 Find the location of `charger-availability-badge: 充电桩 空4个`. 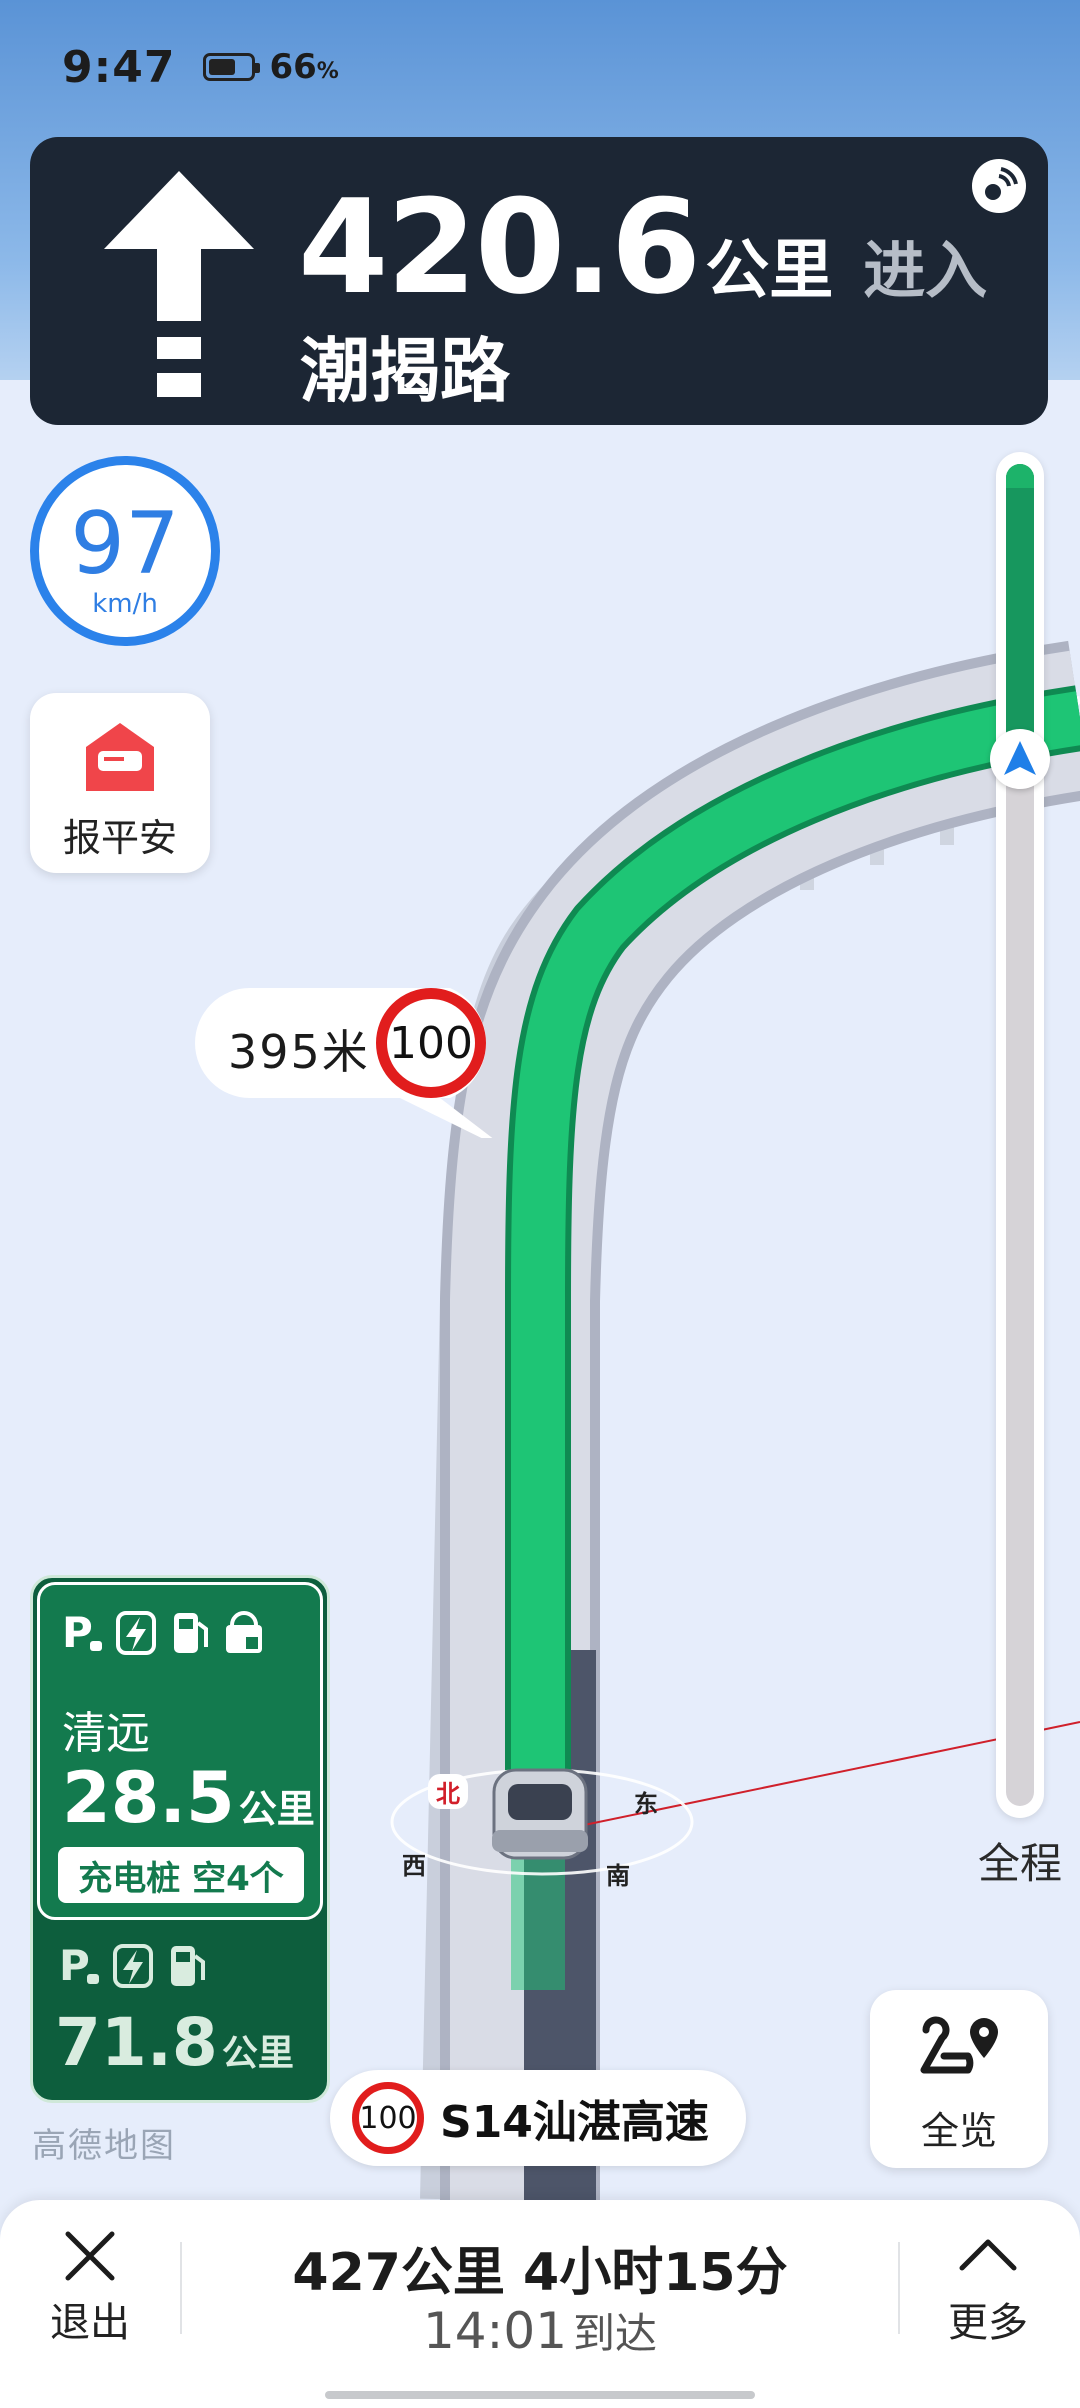

charger-availability-badge: 充电桩 空4个 is located at coordinates (181, 1875).